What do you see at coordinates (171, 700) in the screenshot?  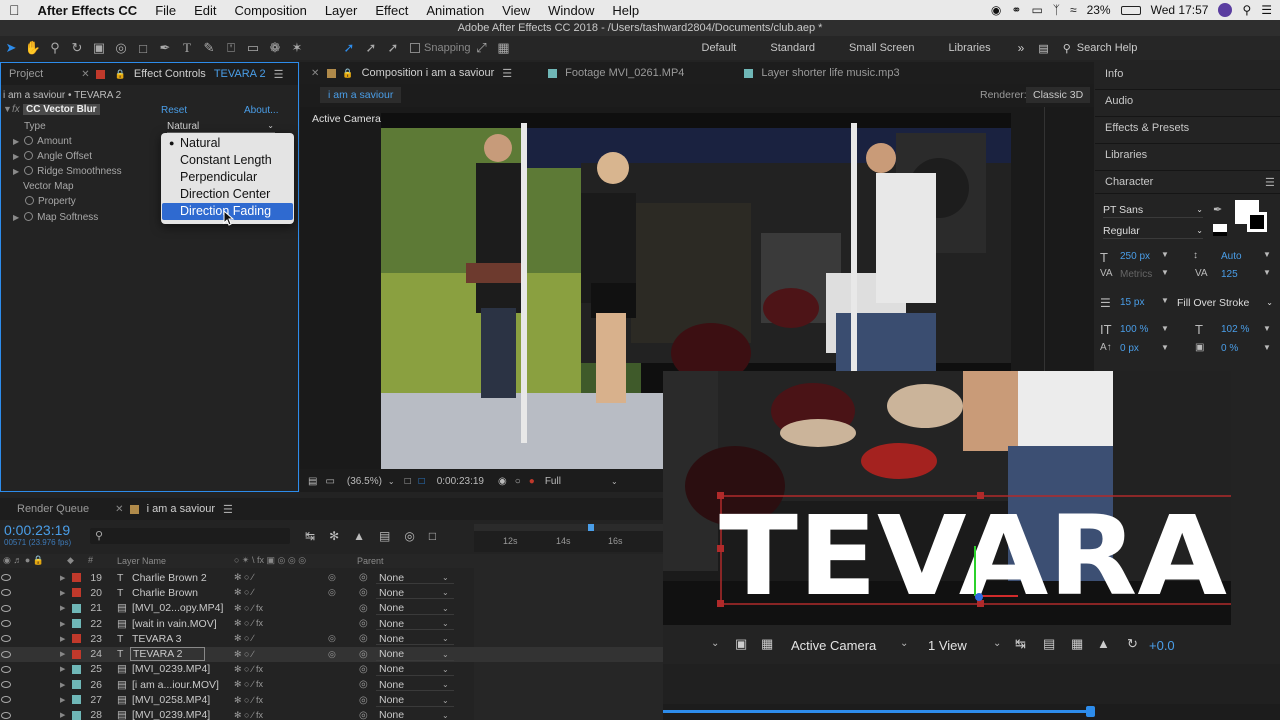 I see `layer-name: [MVI_0258.MP4]` at bounding box center [171, 700].